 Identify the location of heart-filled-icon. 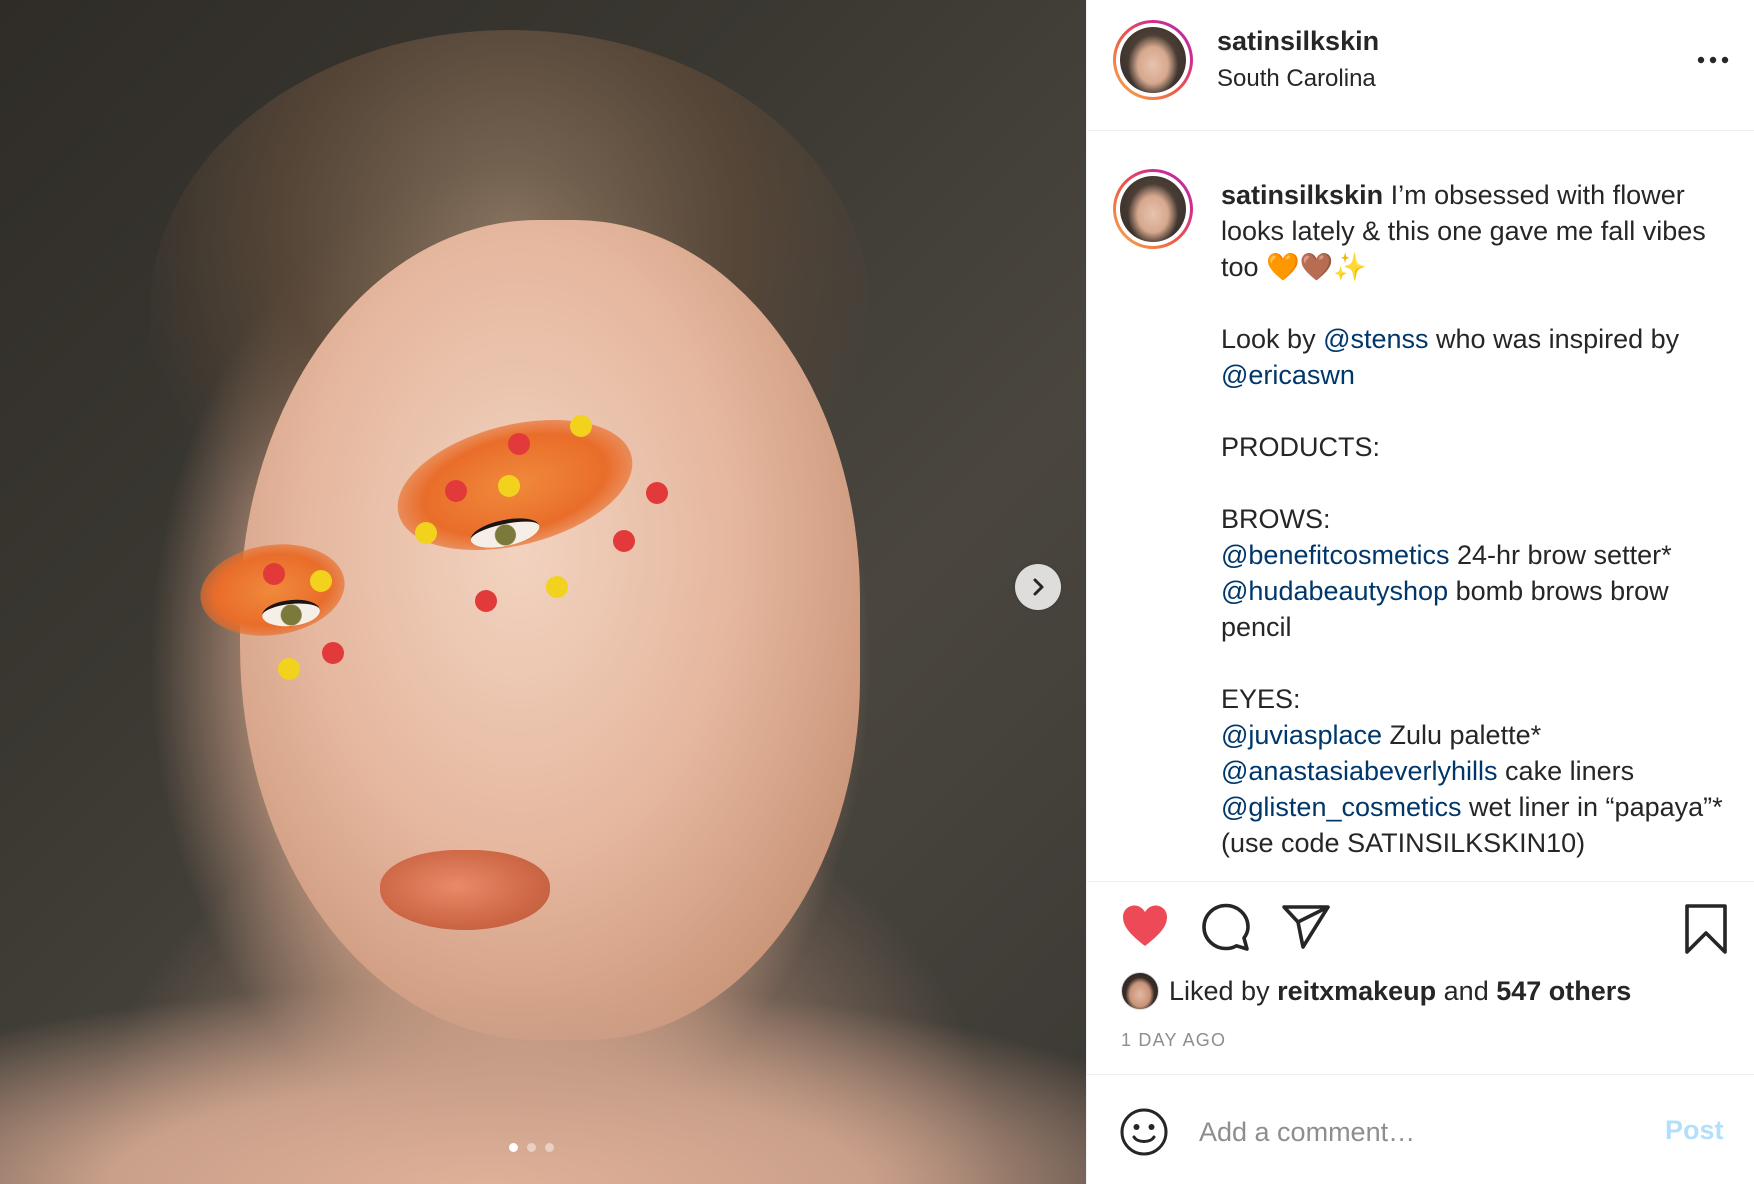
(1145, 925).